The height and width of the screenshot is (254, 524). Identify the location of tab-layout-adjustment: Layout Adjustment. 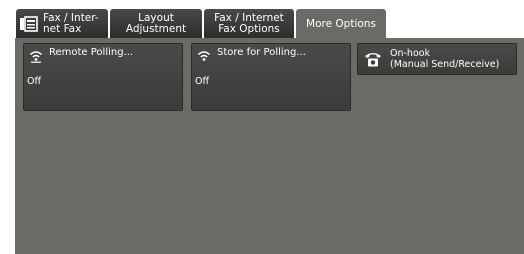
(156, 23).